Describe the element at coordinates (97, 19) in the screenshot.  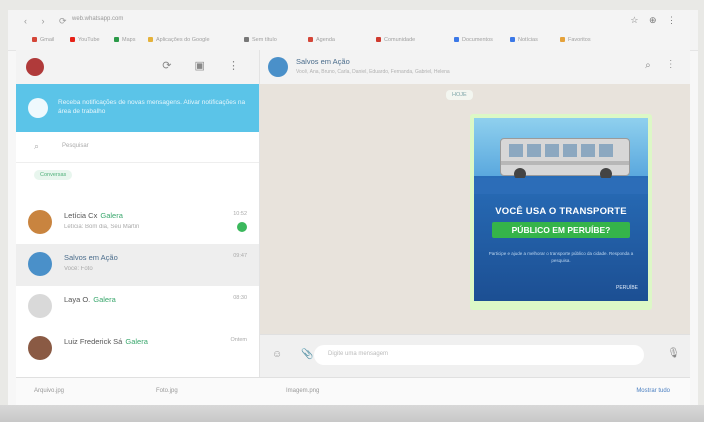
I see `address-bar: web.whatsapp.com` at that location.